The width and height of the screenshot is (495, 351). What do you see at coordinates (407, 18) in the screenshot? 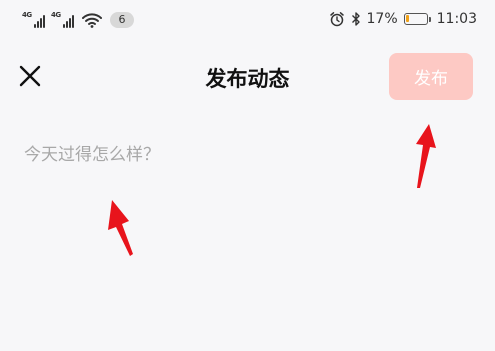
I see `battery-level-fill` at bounding box center [407, 18].